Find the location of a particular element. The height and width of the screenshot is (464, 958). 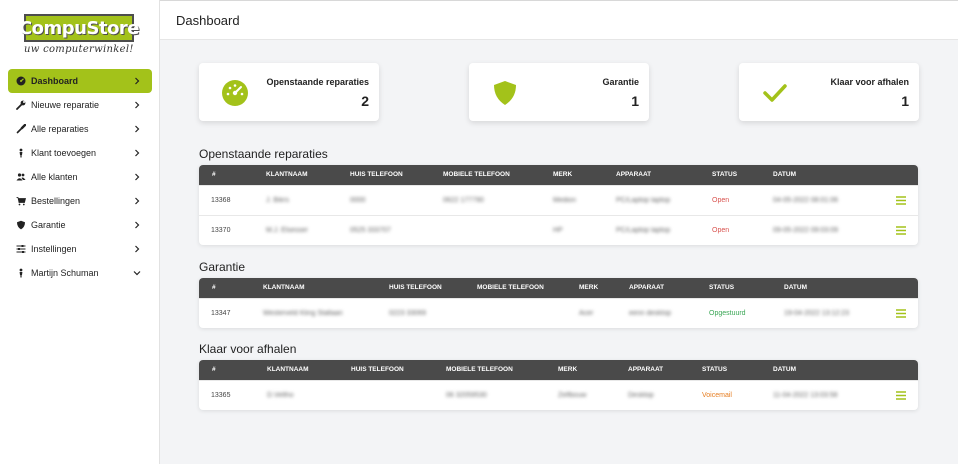

cell-id: 13370 is located at coordinates (221, 230).